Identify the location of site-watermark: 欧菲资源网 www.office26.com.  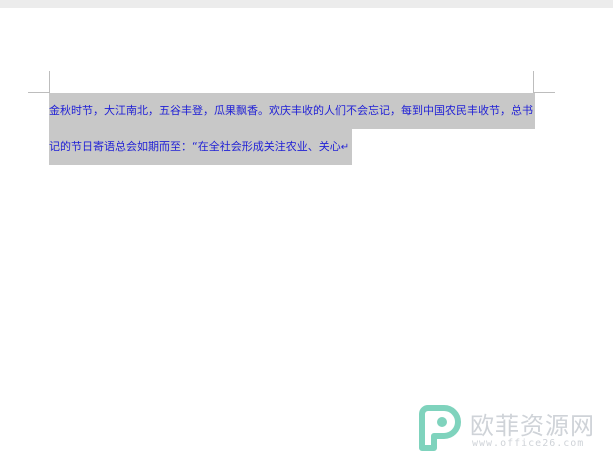
(510, 428).